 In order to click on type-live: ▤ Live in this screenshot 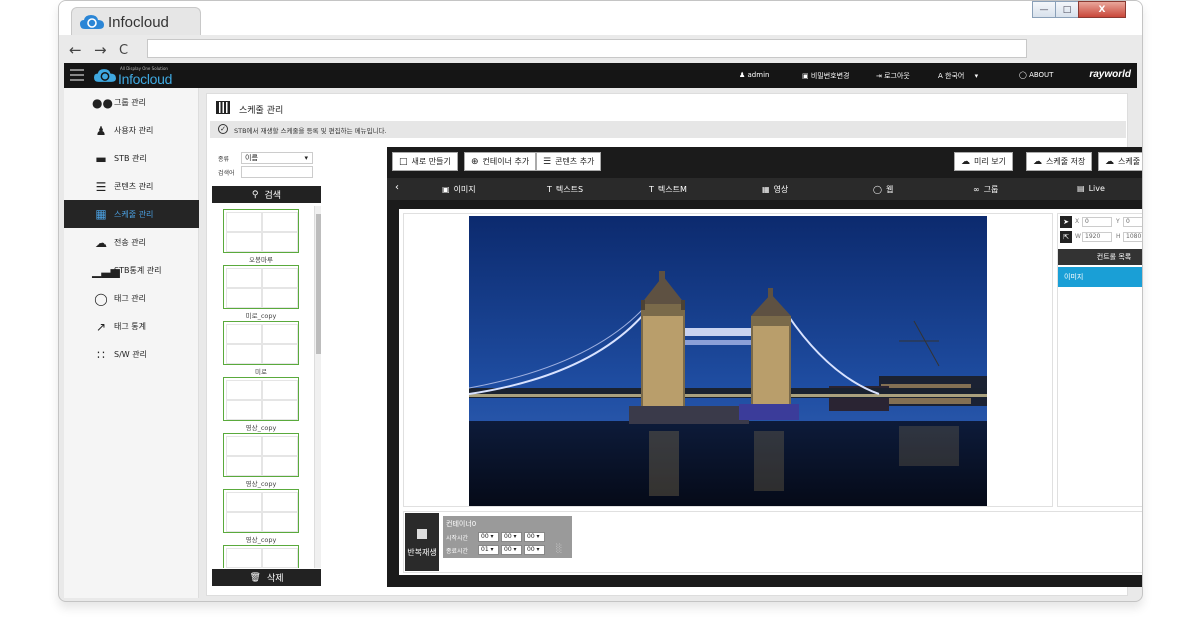, I will do `click(1091, 188)`.